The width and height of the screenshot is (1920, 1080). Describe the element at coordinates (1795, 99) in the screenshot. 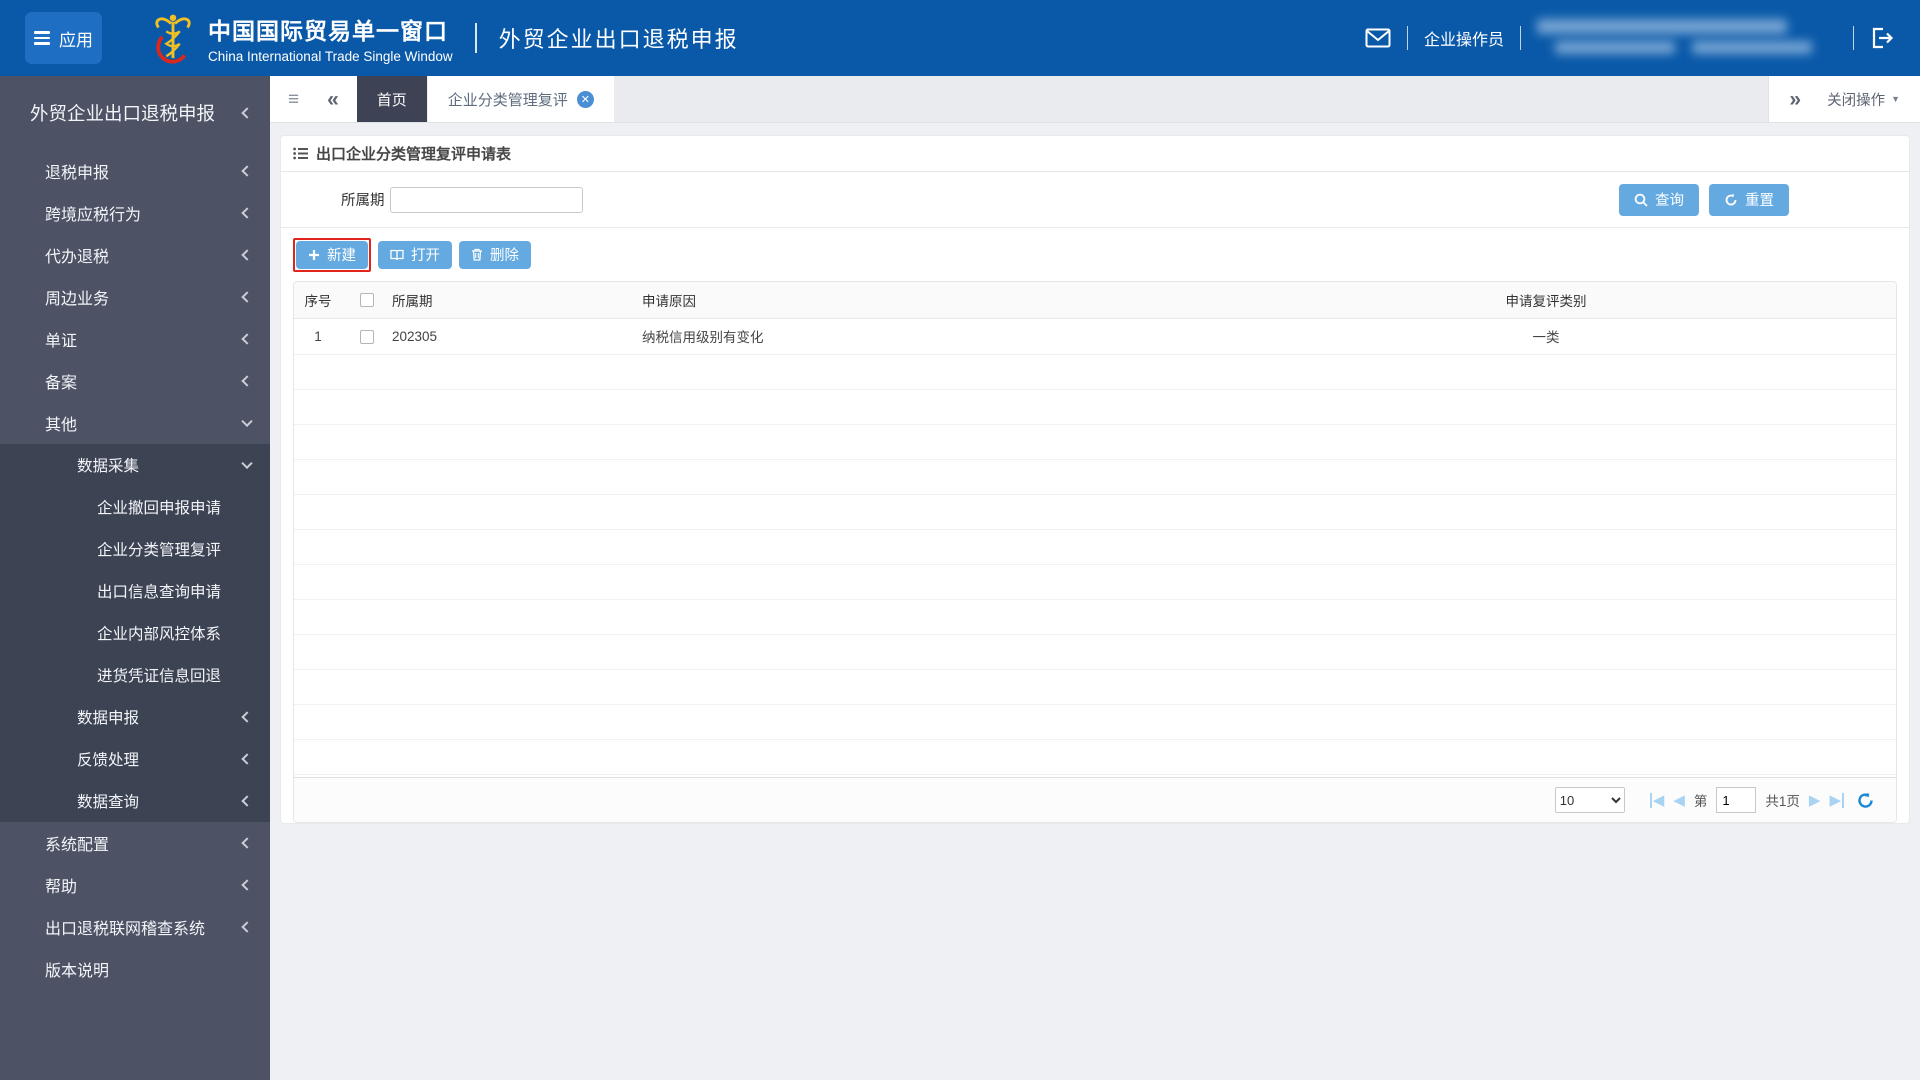

I see `scroll-tabs-right-icon: »` at that location.